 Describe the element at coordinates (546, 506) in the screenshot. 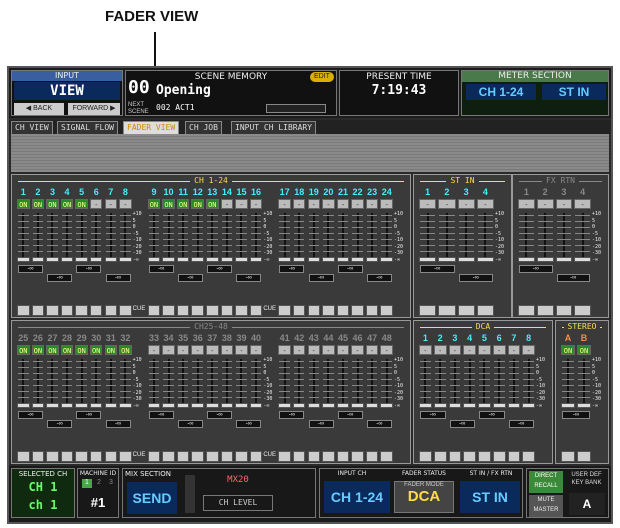

I see `mute-master-button: MUTE MASTER` at that location.